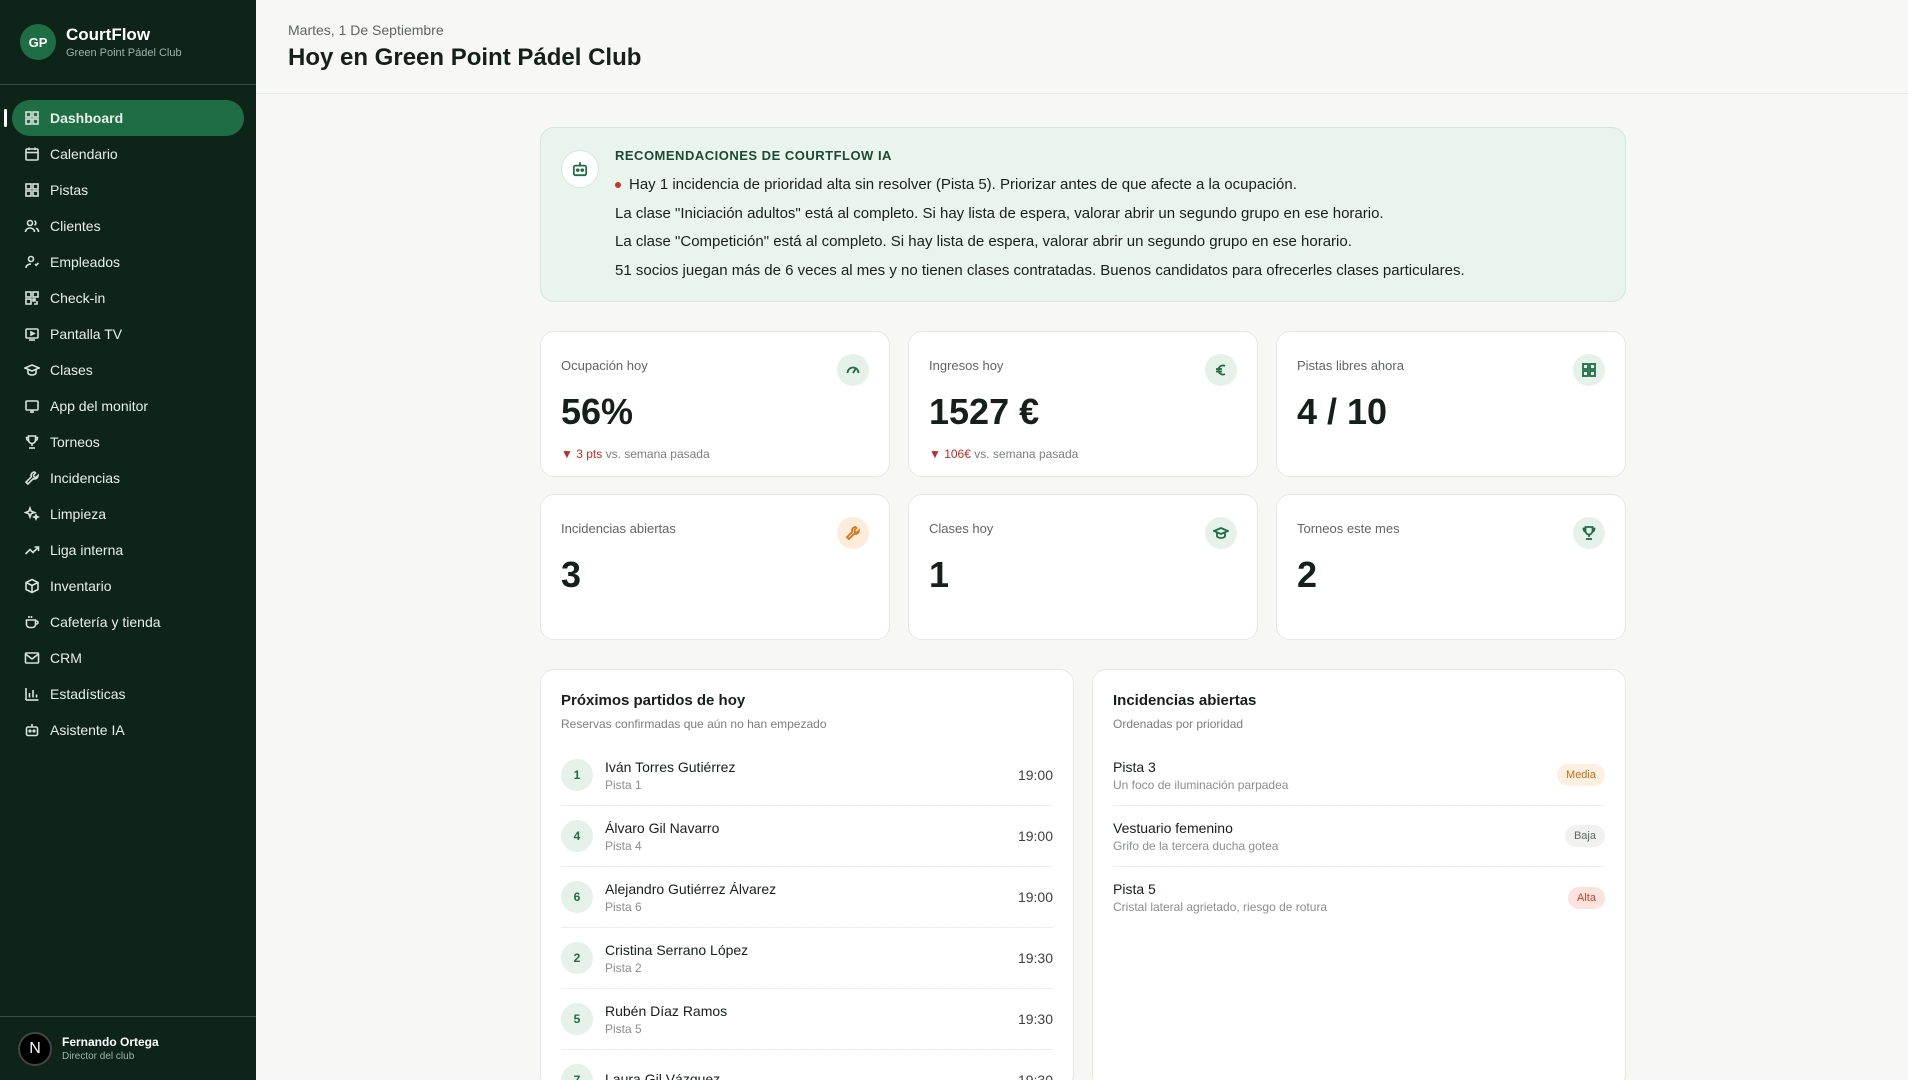 The height and width of the screenshot is (1080, 1908). Describe the element at coordinates (657, 454) in the screenshot. I see `trend-text: vs. semana pasada` at that location.